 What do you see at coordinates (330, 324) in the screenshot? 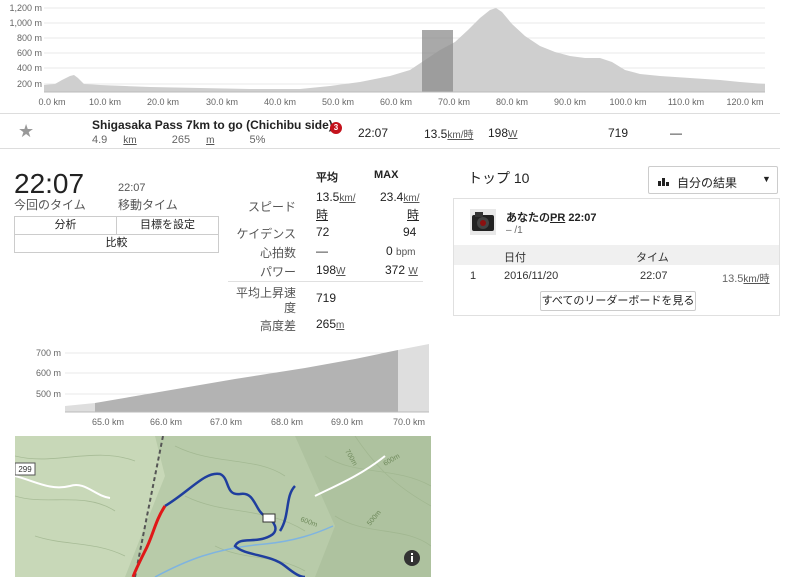
I see `elevation-diff-value: 265m` at bounding box center [330, 324].